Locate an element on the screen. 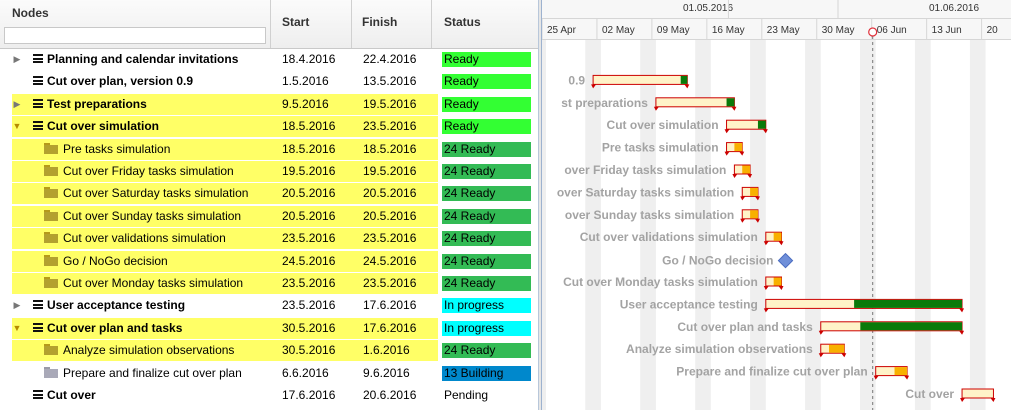 This screenshot has width=1011, height=410. column-title-status: Status is located at coordinates (462, 22).